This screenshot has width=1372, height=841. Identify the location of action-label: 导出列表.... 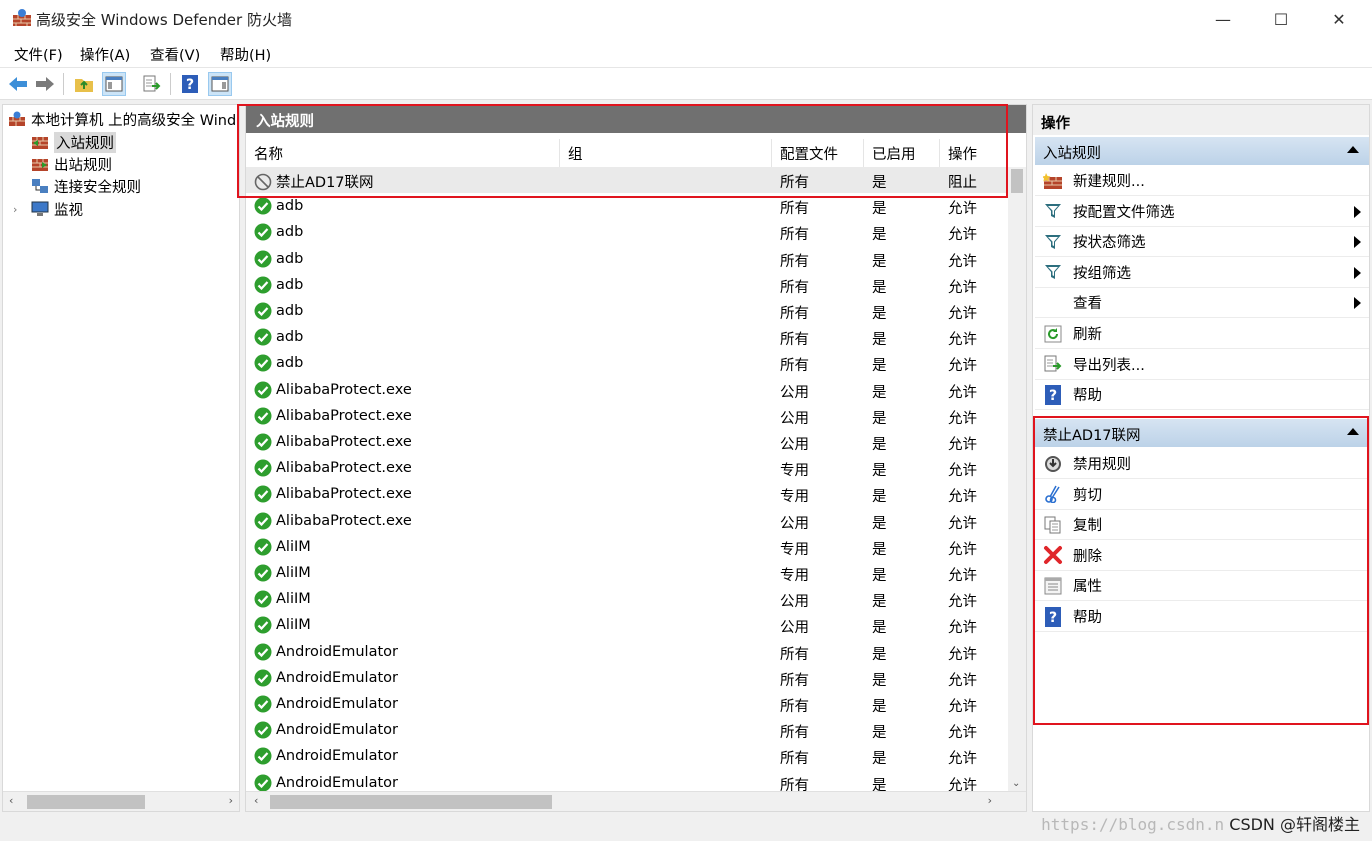
(1109, 365).